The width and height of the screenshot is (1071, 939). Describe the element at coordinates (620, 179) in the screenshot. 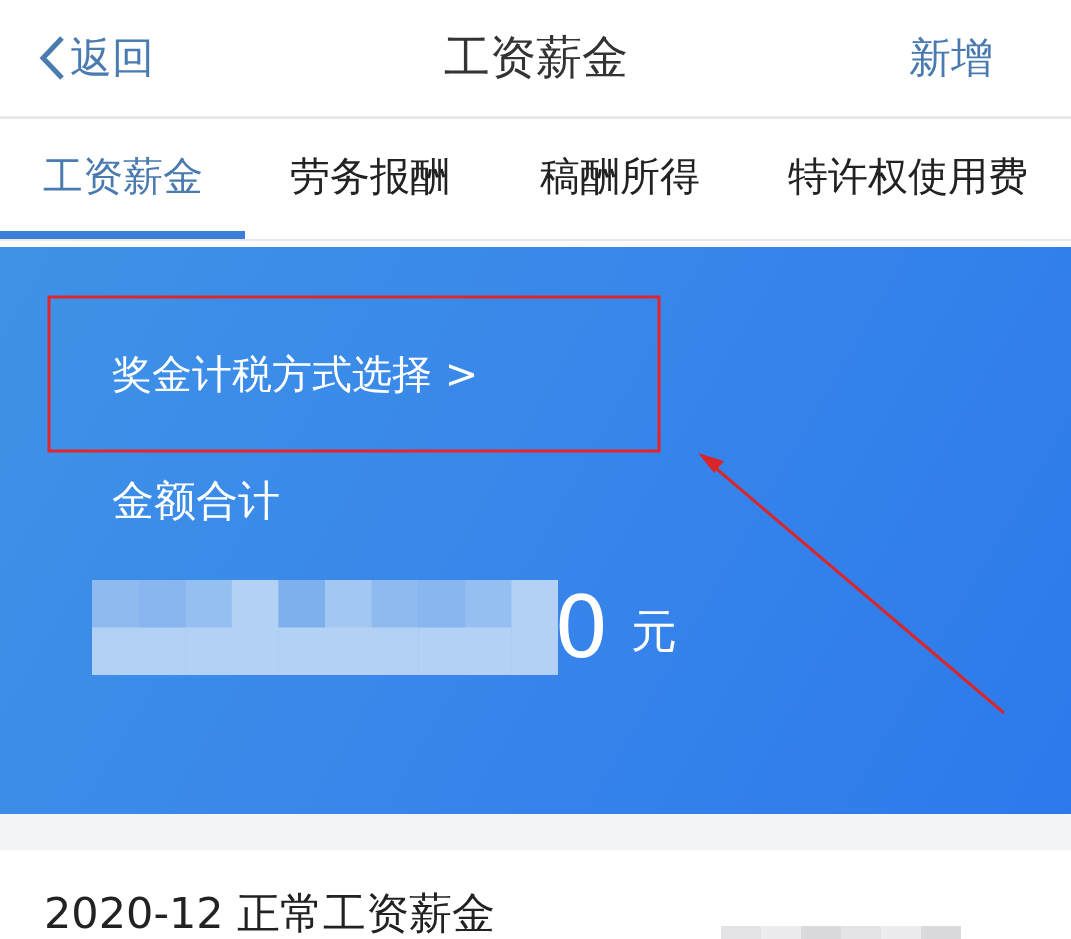

I see `tab: 稿酬所得` at that location.